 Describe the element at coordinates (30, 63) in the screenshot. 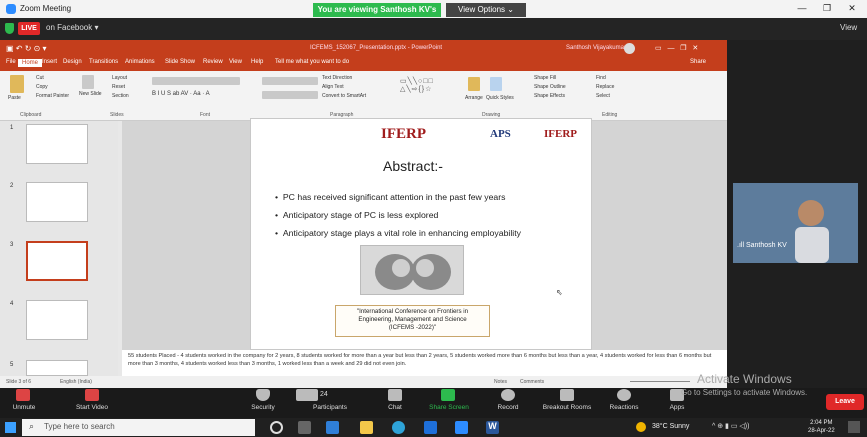

I see `tab-home: Home` at that location.